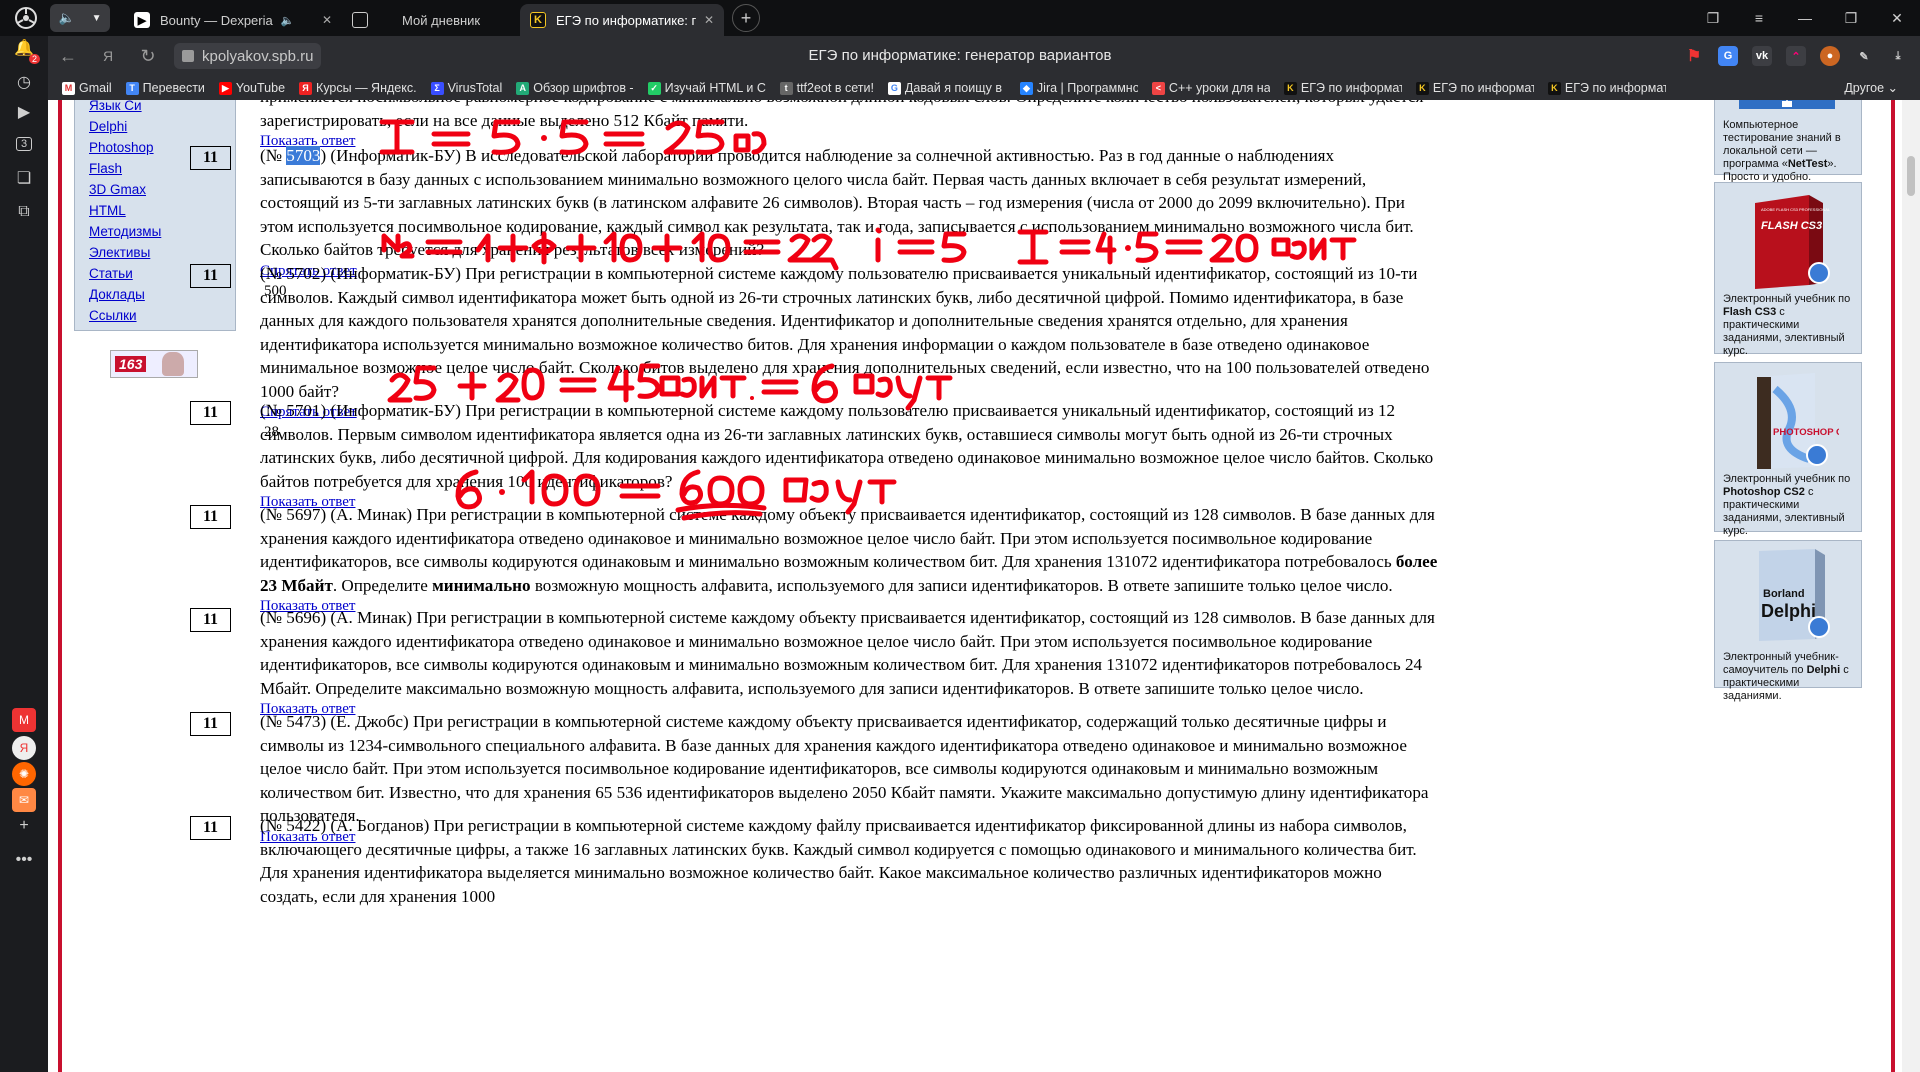 The height and width of the screenshot is (1072, 1920). Describe the element at coordinates (1078, 88) in the screenshot. I see `bookmark-jira: ◆ Jira | Программно` at that location.